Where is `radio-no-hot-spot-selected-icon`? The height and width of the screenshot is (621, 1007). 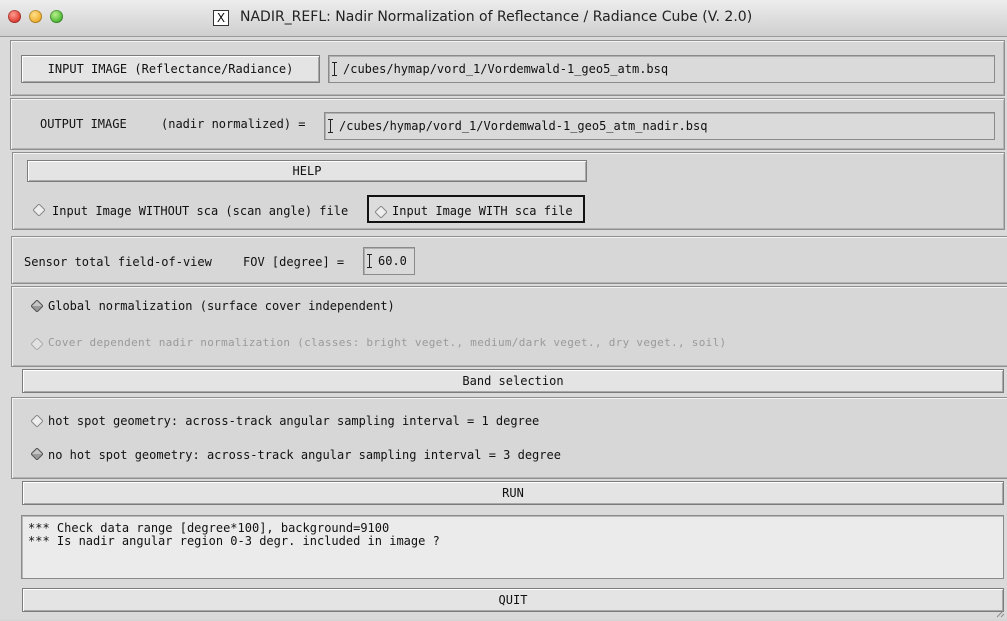 radio-no-hot-spot-selected-icon is located at coordinates (37, 454).